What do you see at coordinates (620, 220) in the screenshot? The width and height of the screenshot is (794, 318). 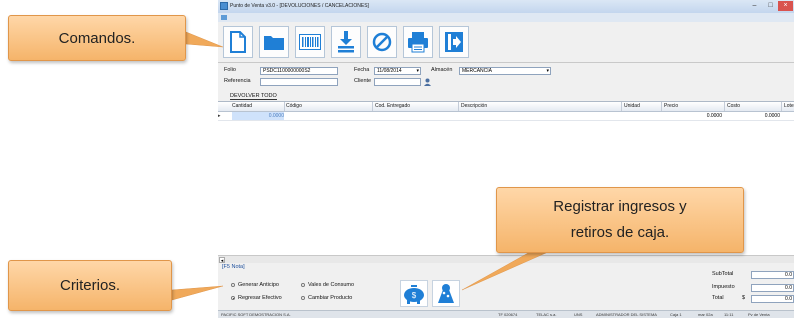 I see `callout-registrar: Registrar ingresos y retiros de caja.` at bounding box center [620, 220].